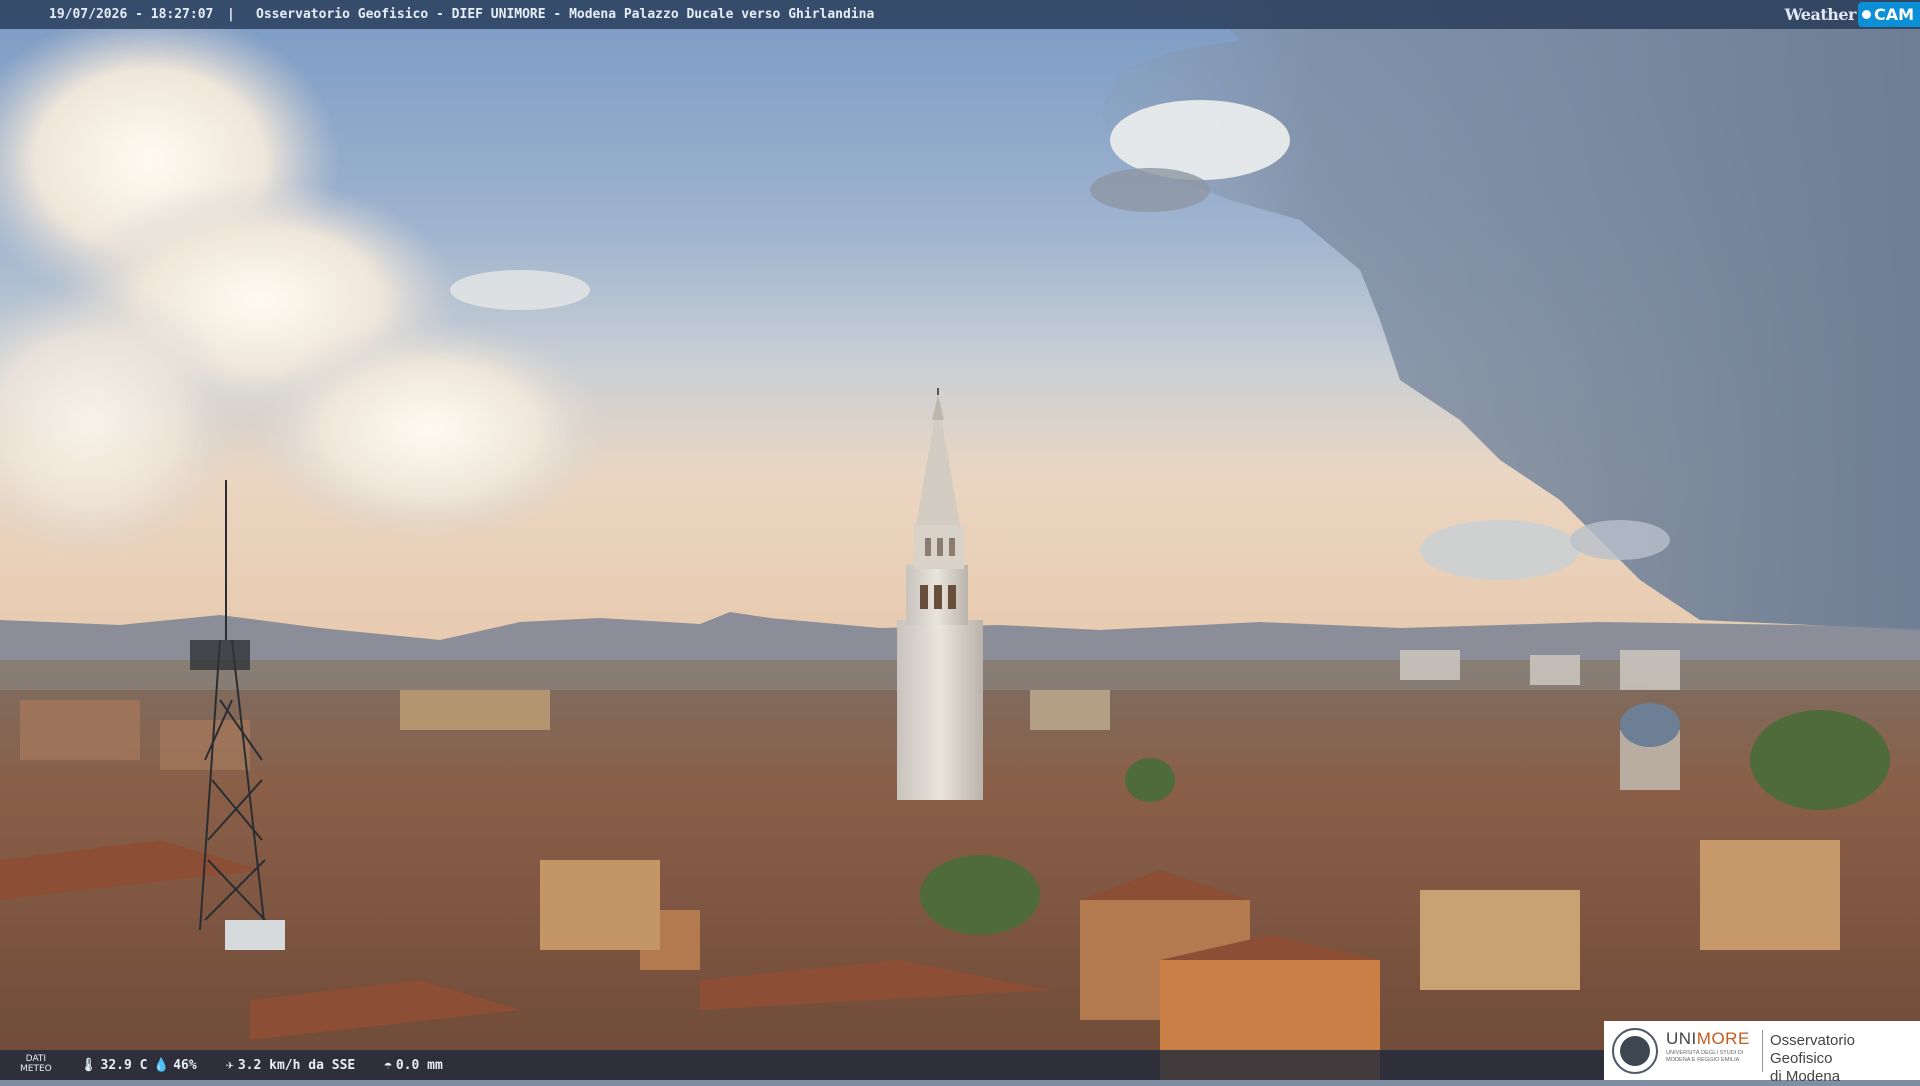 The image size is (1920, 1086). What do you see at coordinates (1893, 14) in the screenshot?
I see `weathercam-logo-cam-text: CAM` at bounding box center [1893, 14].